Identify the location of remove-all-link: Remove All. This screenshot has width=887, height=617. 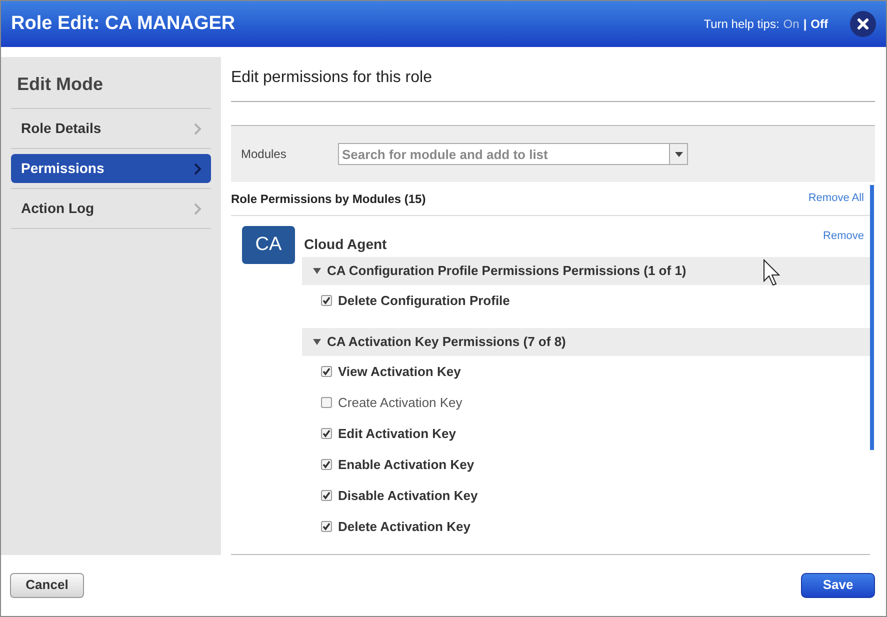
(836, 198).